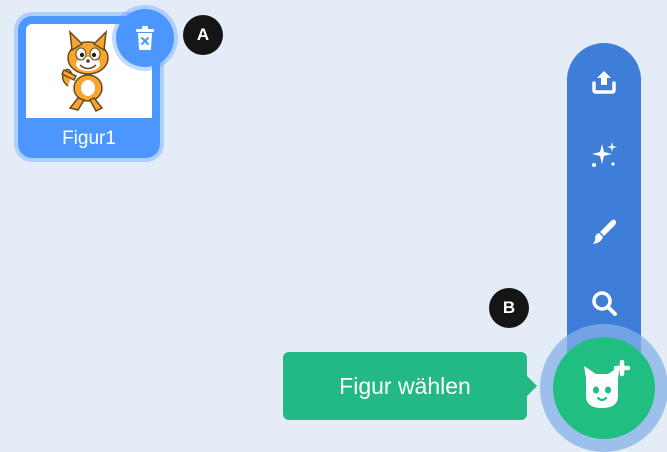  I want to click on search-sprite-button, so click(604, 303).